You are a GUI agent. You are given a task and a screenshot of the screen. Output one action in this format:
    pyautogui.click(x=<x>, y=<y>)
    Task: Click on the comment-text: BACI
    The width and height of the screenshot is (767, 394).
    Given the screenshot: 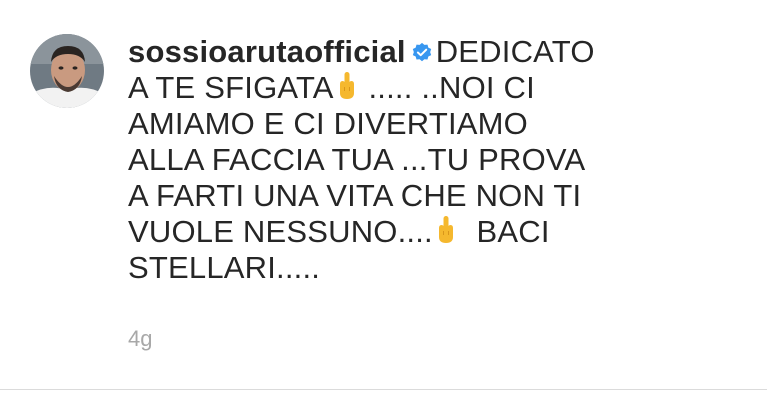 What is the action you would take?
    pyautogui.click(x=504, y=231)
    